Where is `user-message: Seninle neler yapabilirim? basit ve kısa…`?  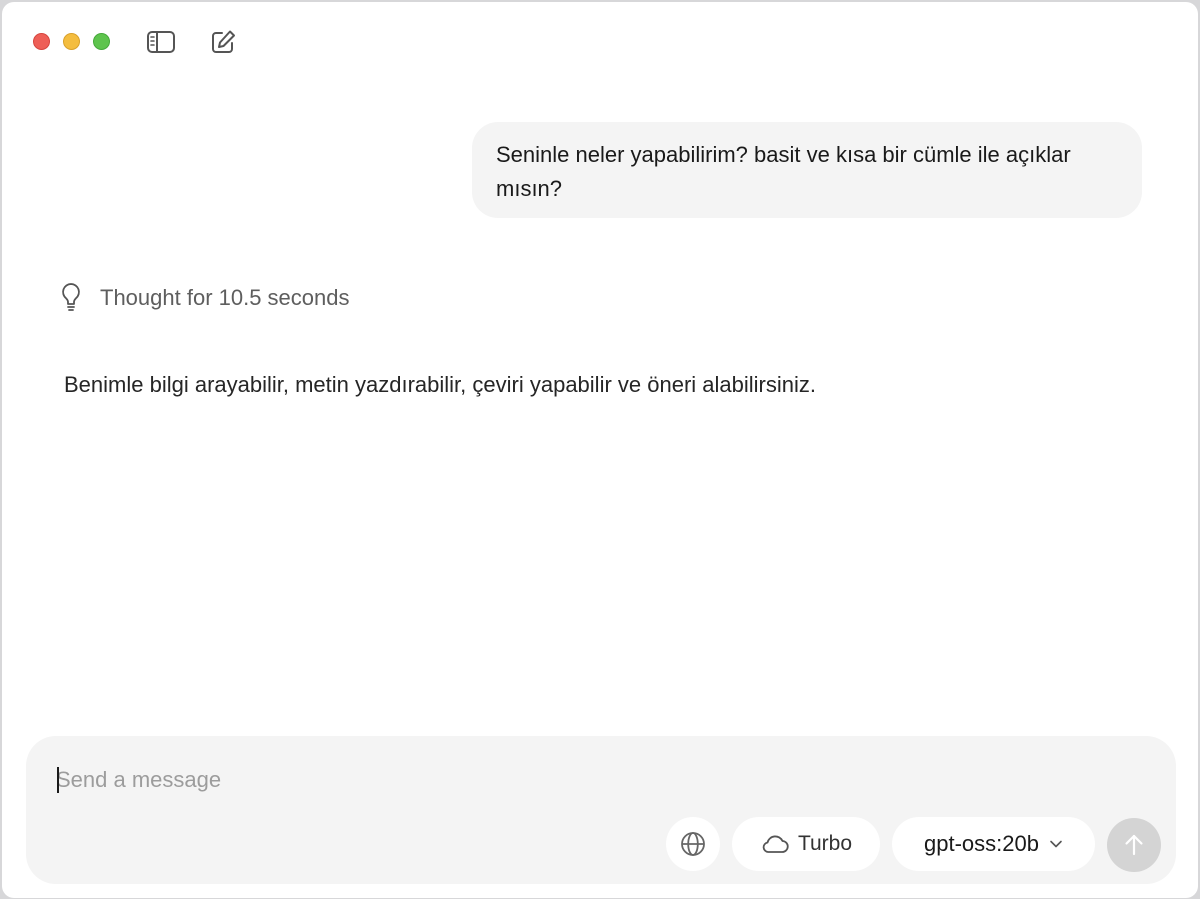
user-message: Seninle neler yapabilirim? basit ve kısa… is located at coordinates (807, 170).